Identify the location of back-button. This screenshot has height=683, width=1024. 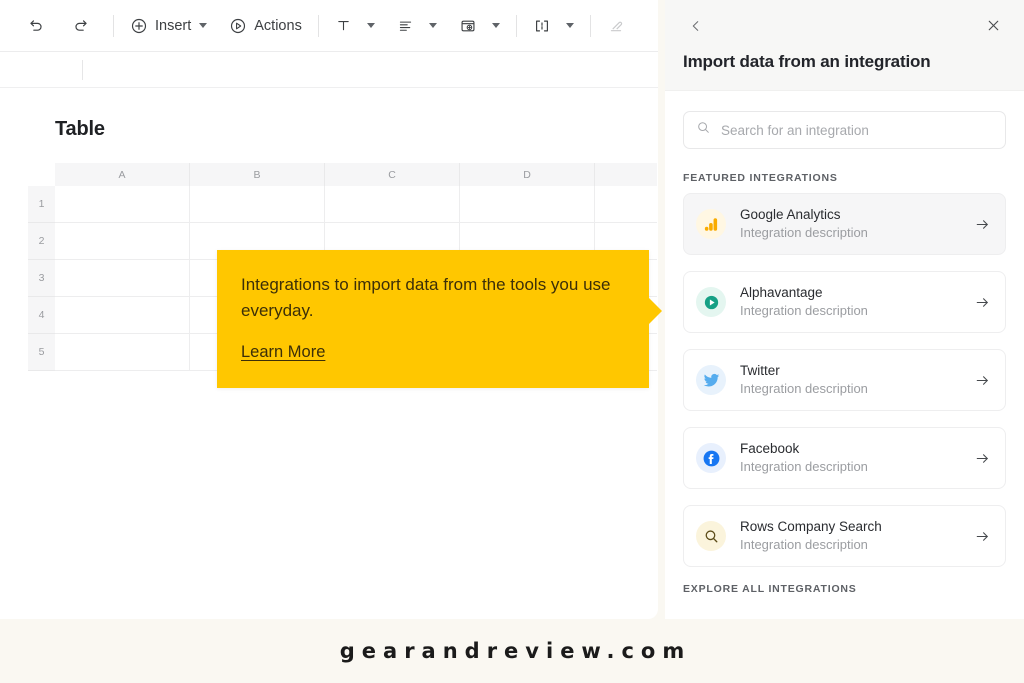
(696, 28).